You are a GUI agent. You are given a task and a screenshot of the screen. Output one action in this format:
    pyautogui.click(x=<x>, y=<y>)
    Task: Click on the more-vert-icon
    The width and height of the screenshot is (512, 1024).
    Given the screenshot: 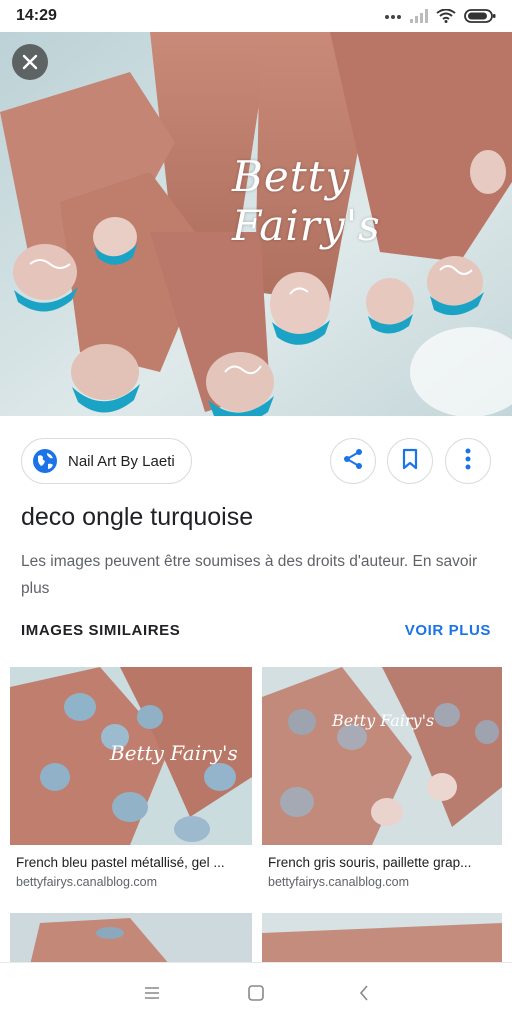 What is the action you would take?
    pyautogui.click(x=468, y=461)
    